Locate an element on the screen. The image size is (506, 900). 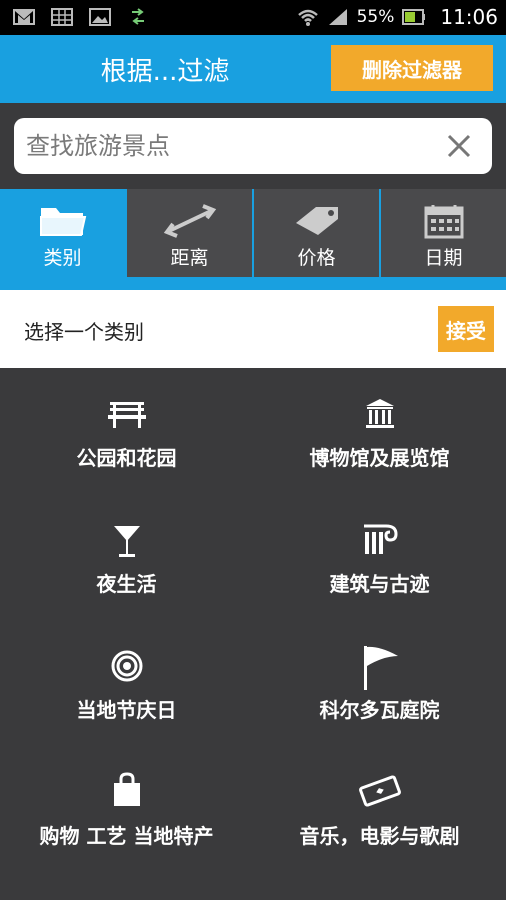
category-shopping: 购物 工艺 当地特产 is located at coordinates (126, 809).